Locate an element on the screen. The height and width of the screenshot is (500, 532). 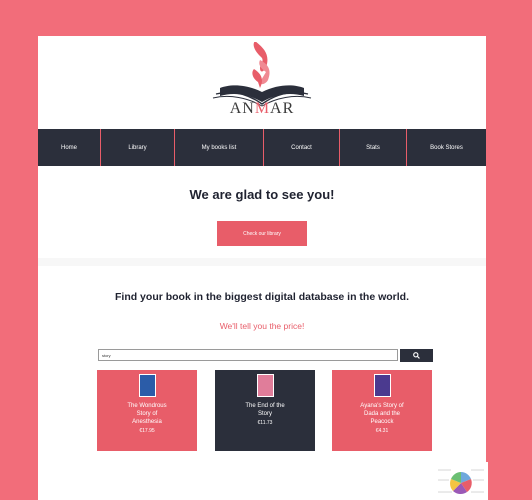
brand-name-accent: M is located at coordinates (262, 108).